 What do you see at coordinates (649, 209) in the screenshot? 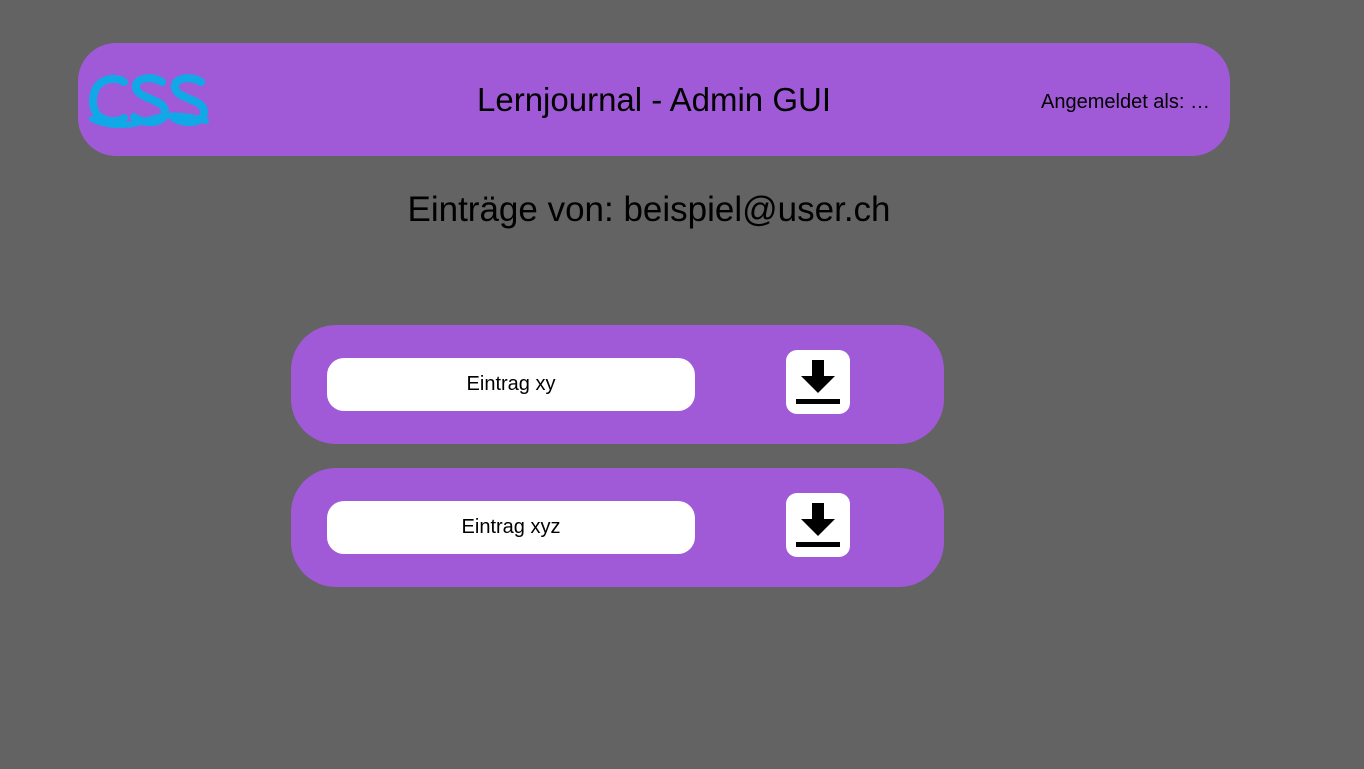
I see `entries-heading: Einträge von: beispiel@user.ch` at bounding box center [649, 209].